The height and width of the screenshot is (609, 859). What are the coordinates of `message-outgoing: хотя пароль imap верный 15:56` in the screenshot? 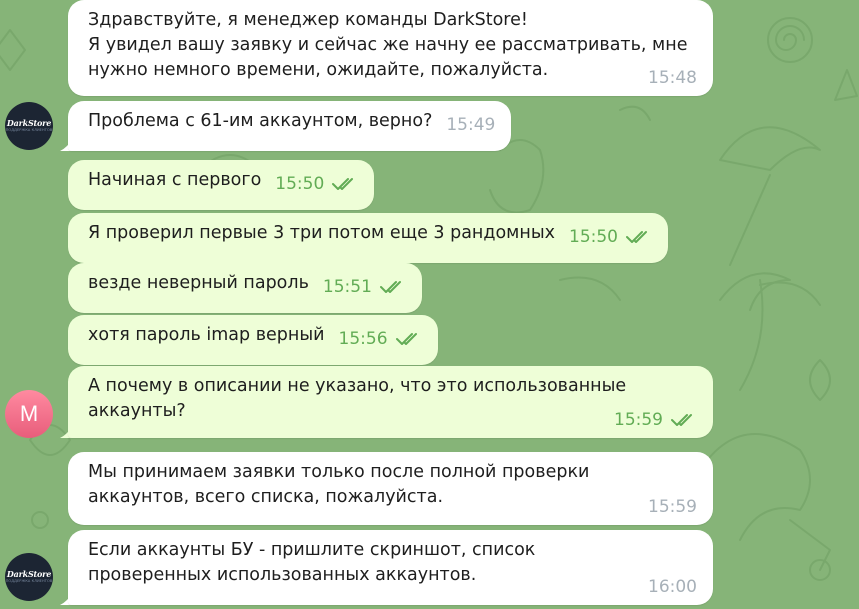 It's located at (253, 340).